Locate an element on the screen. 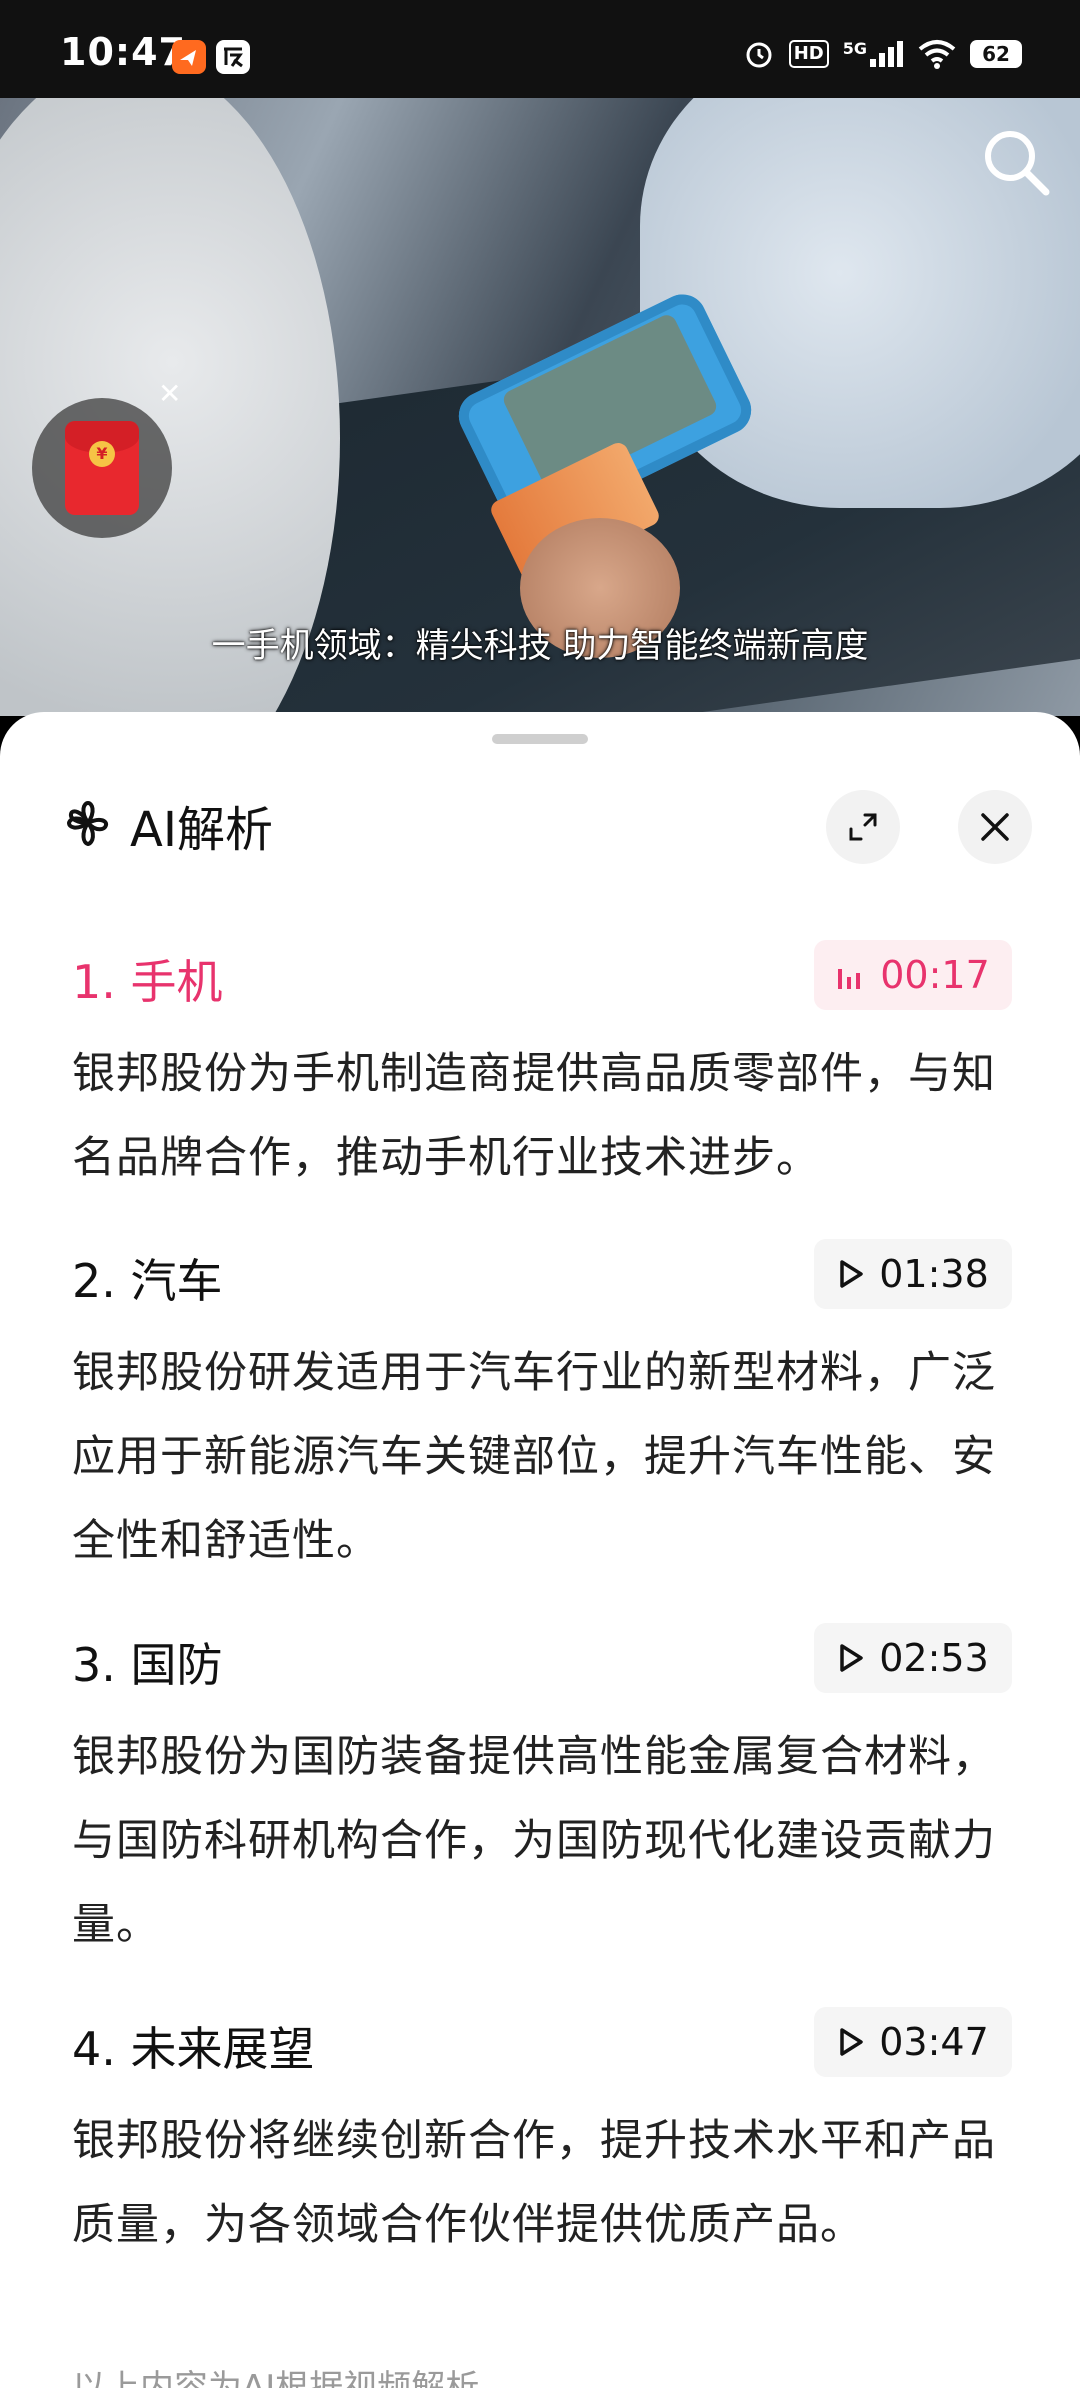 The width and height of the screenshot is (1080, 2388). status-icons: HD 5G 62 is located at coordinates (882, 54).